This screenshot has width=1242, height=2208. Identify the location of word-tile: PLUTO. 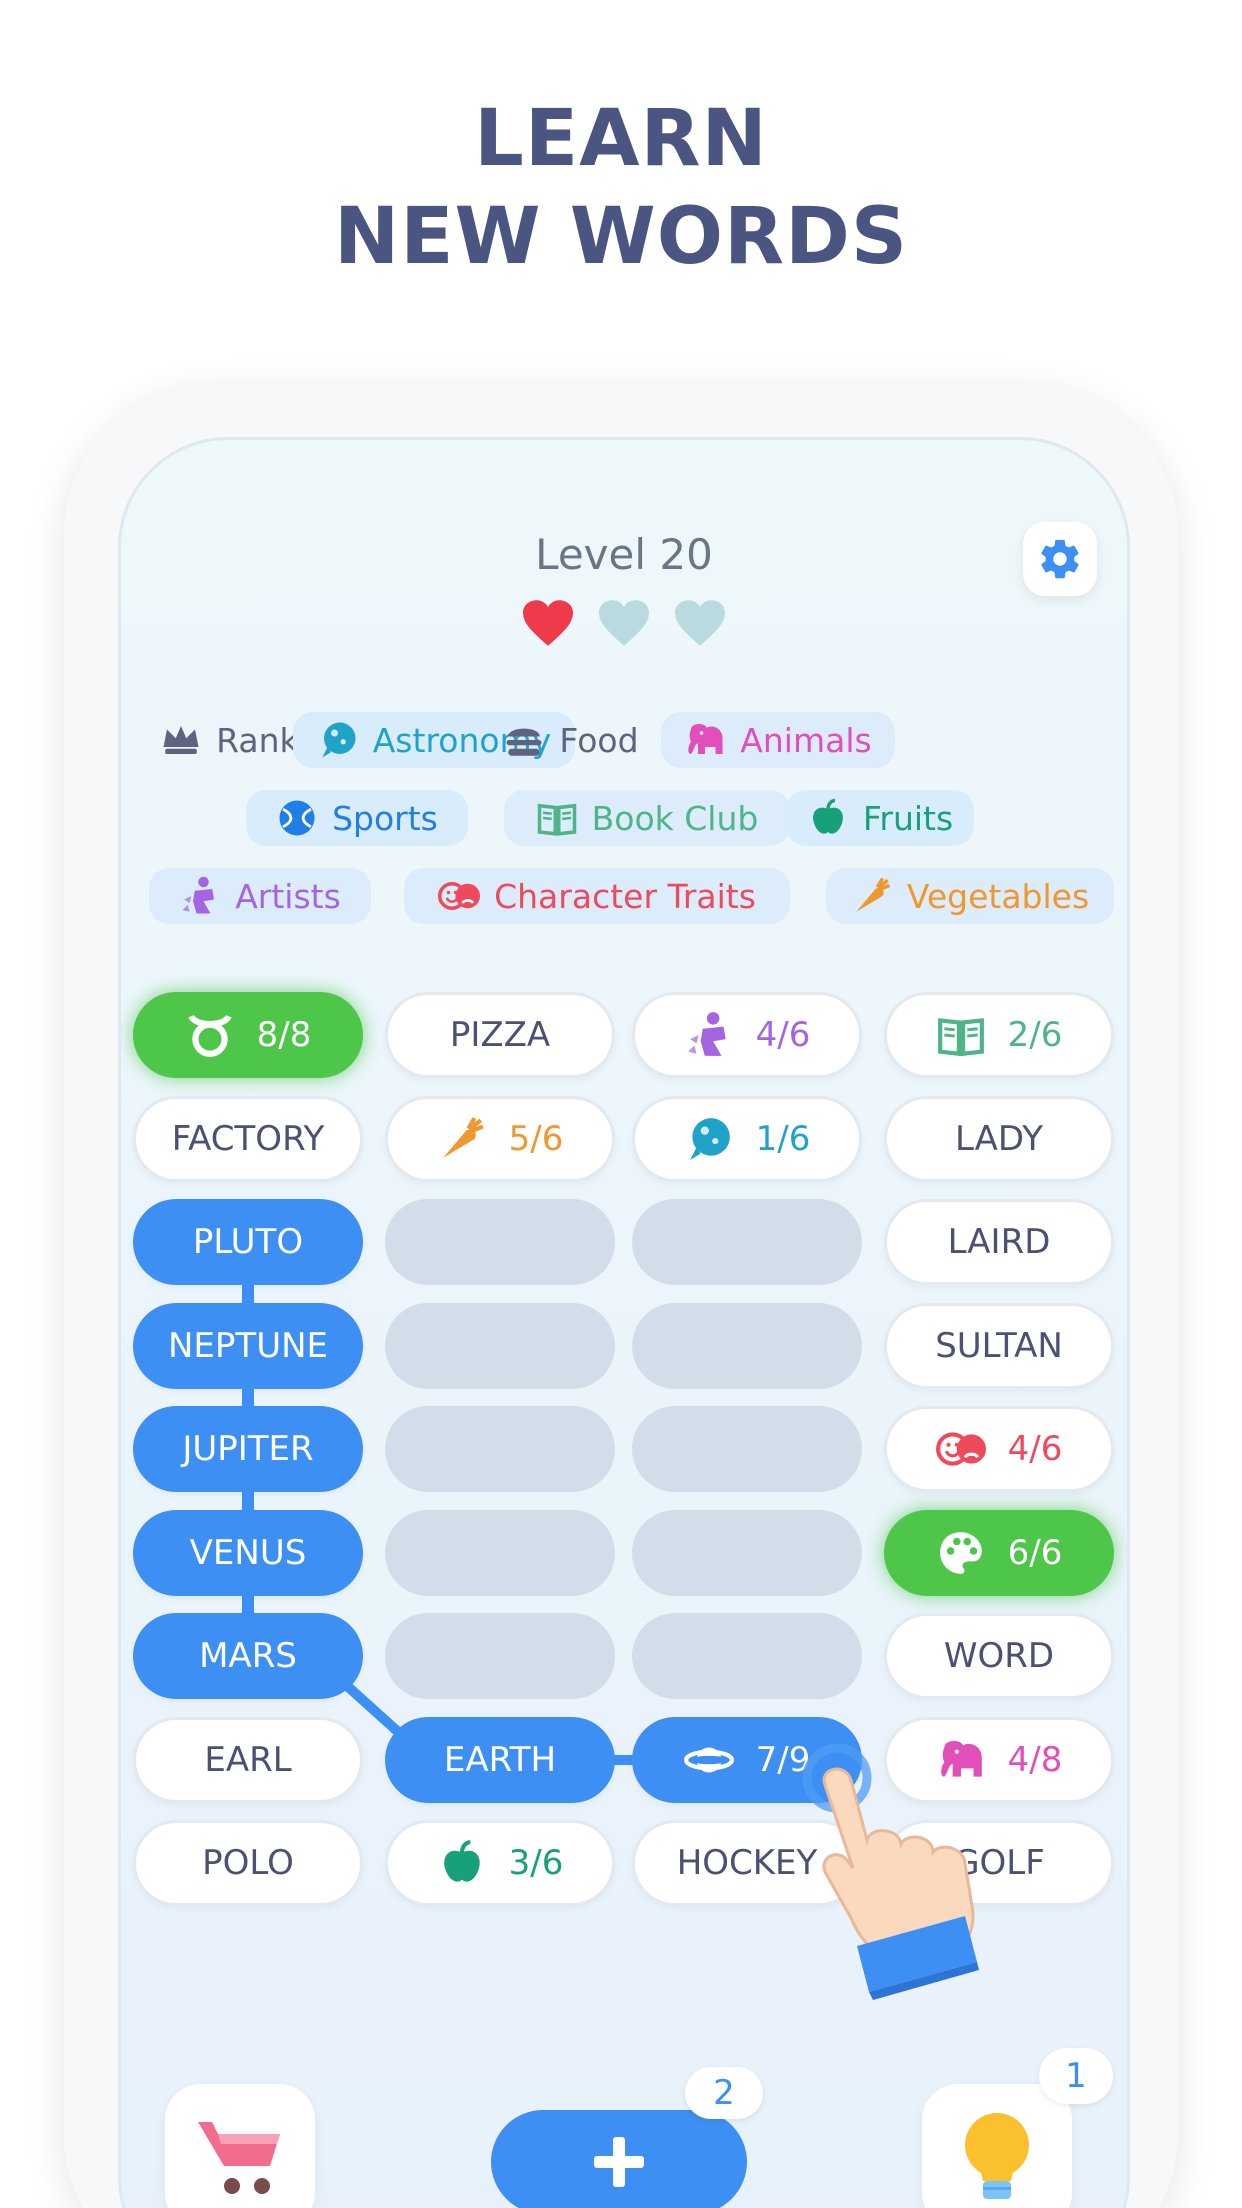
(248, 1242).